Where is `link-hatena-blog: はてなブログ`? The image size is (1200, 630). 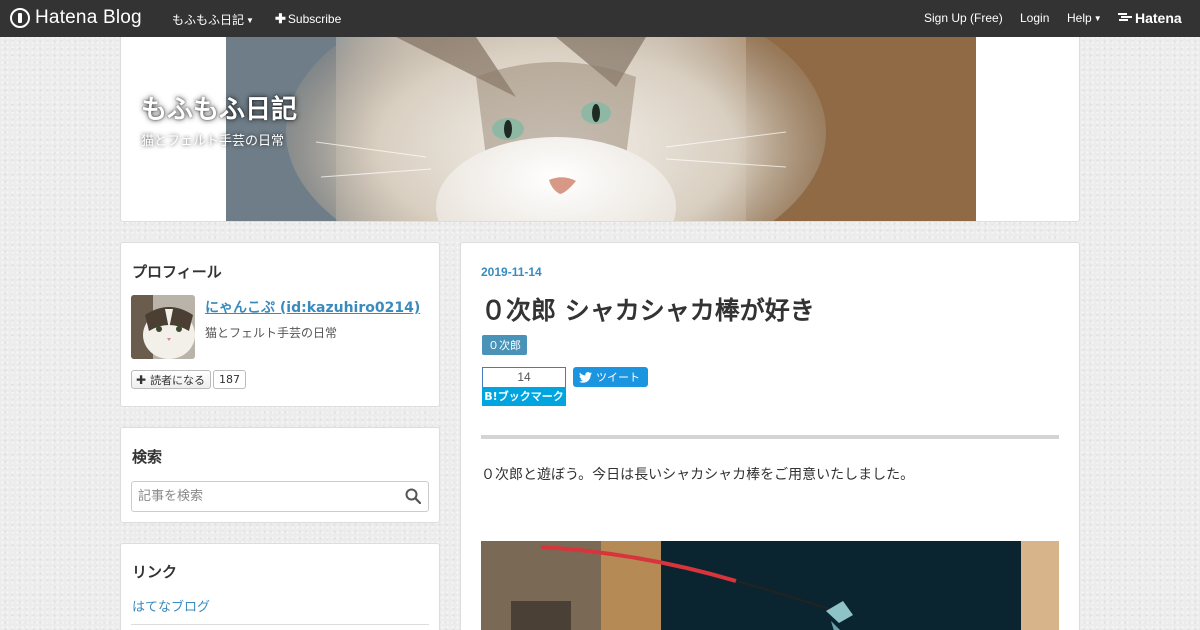 link-hatena-blog: はてなブログ is located at coordinates (171, 605).